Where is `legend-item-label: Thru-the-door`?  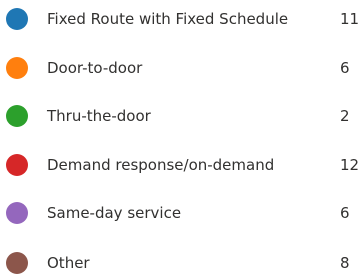
legend-item-label: Thru-the-door is located at coordinates (99, 116).